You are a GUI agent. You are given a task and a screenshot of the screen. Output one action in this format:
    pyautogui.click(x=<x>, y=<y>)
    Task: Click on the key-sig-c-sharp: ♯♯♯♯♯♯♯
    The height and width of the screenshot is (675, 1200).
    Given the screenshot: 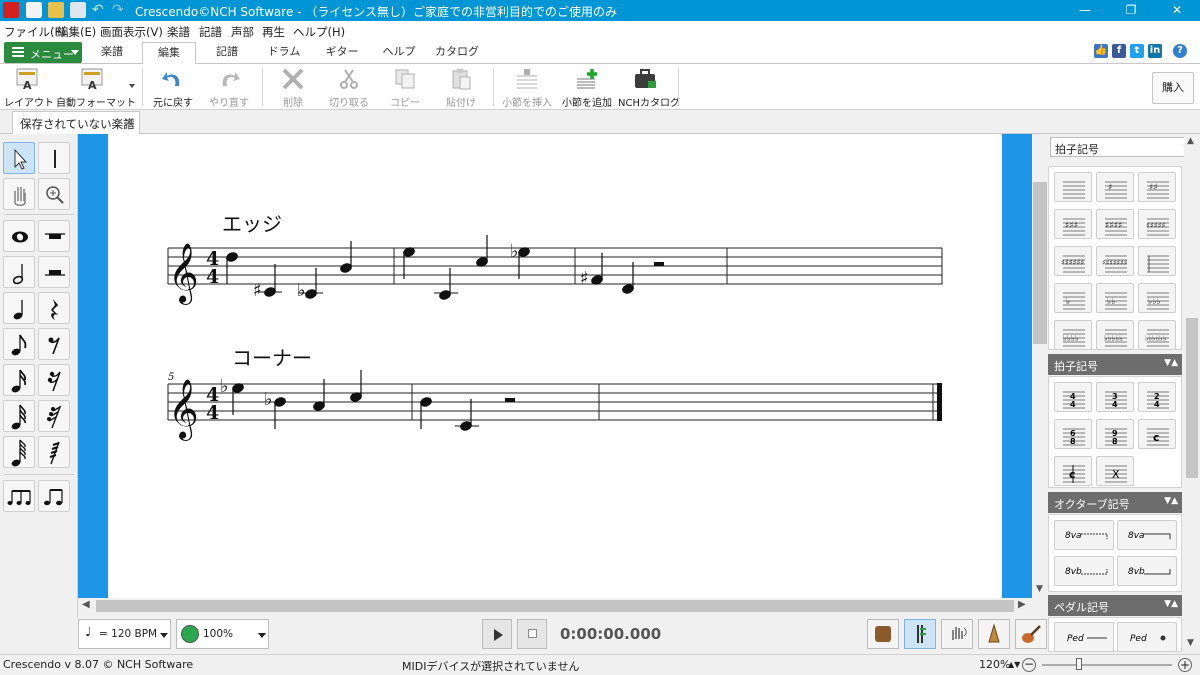 What is the action you would take?
    pyautogui.click(x=1115, y=261)
    